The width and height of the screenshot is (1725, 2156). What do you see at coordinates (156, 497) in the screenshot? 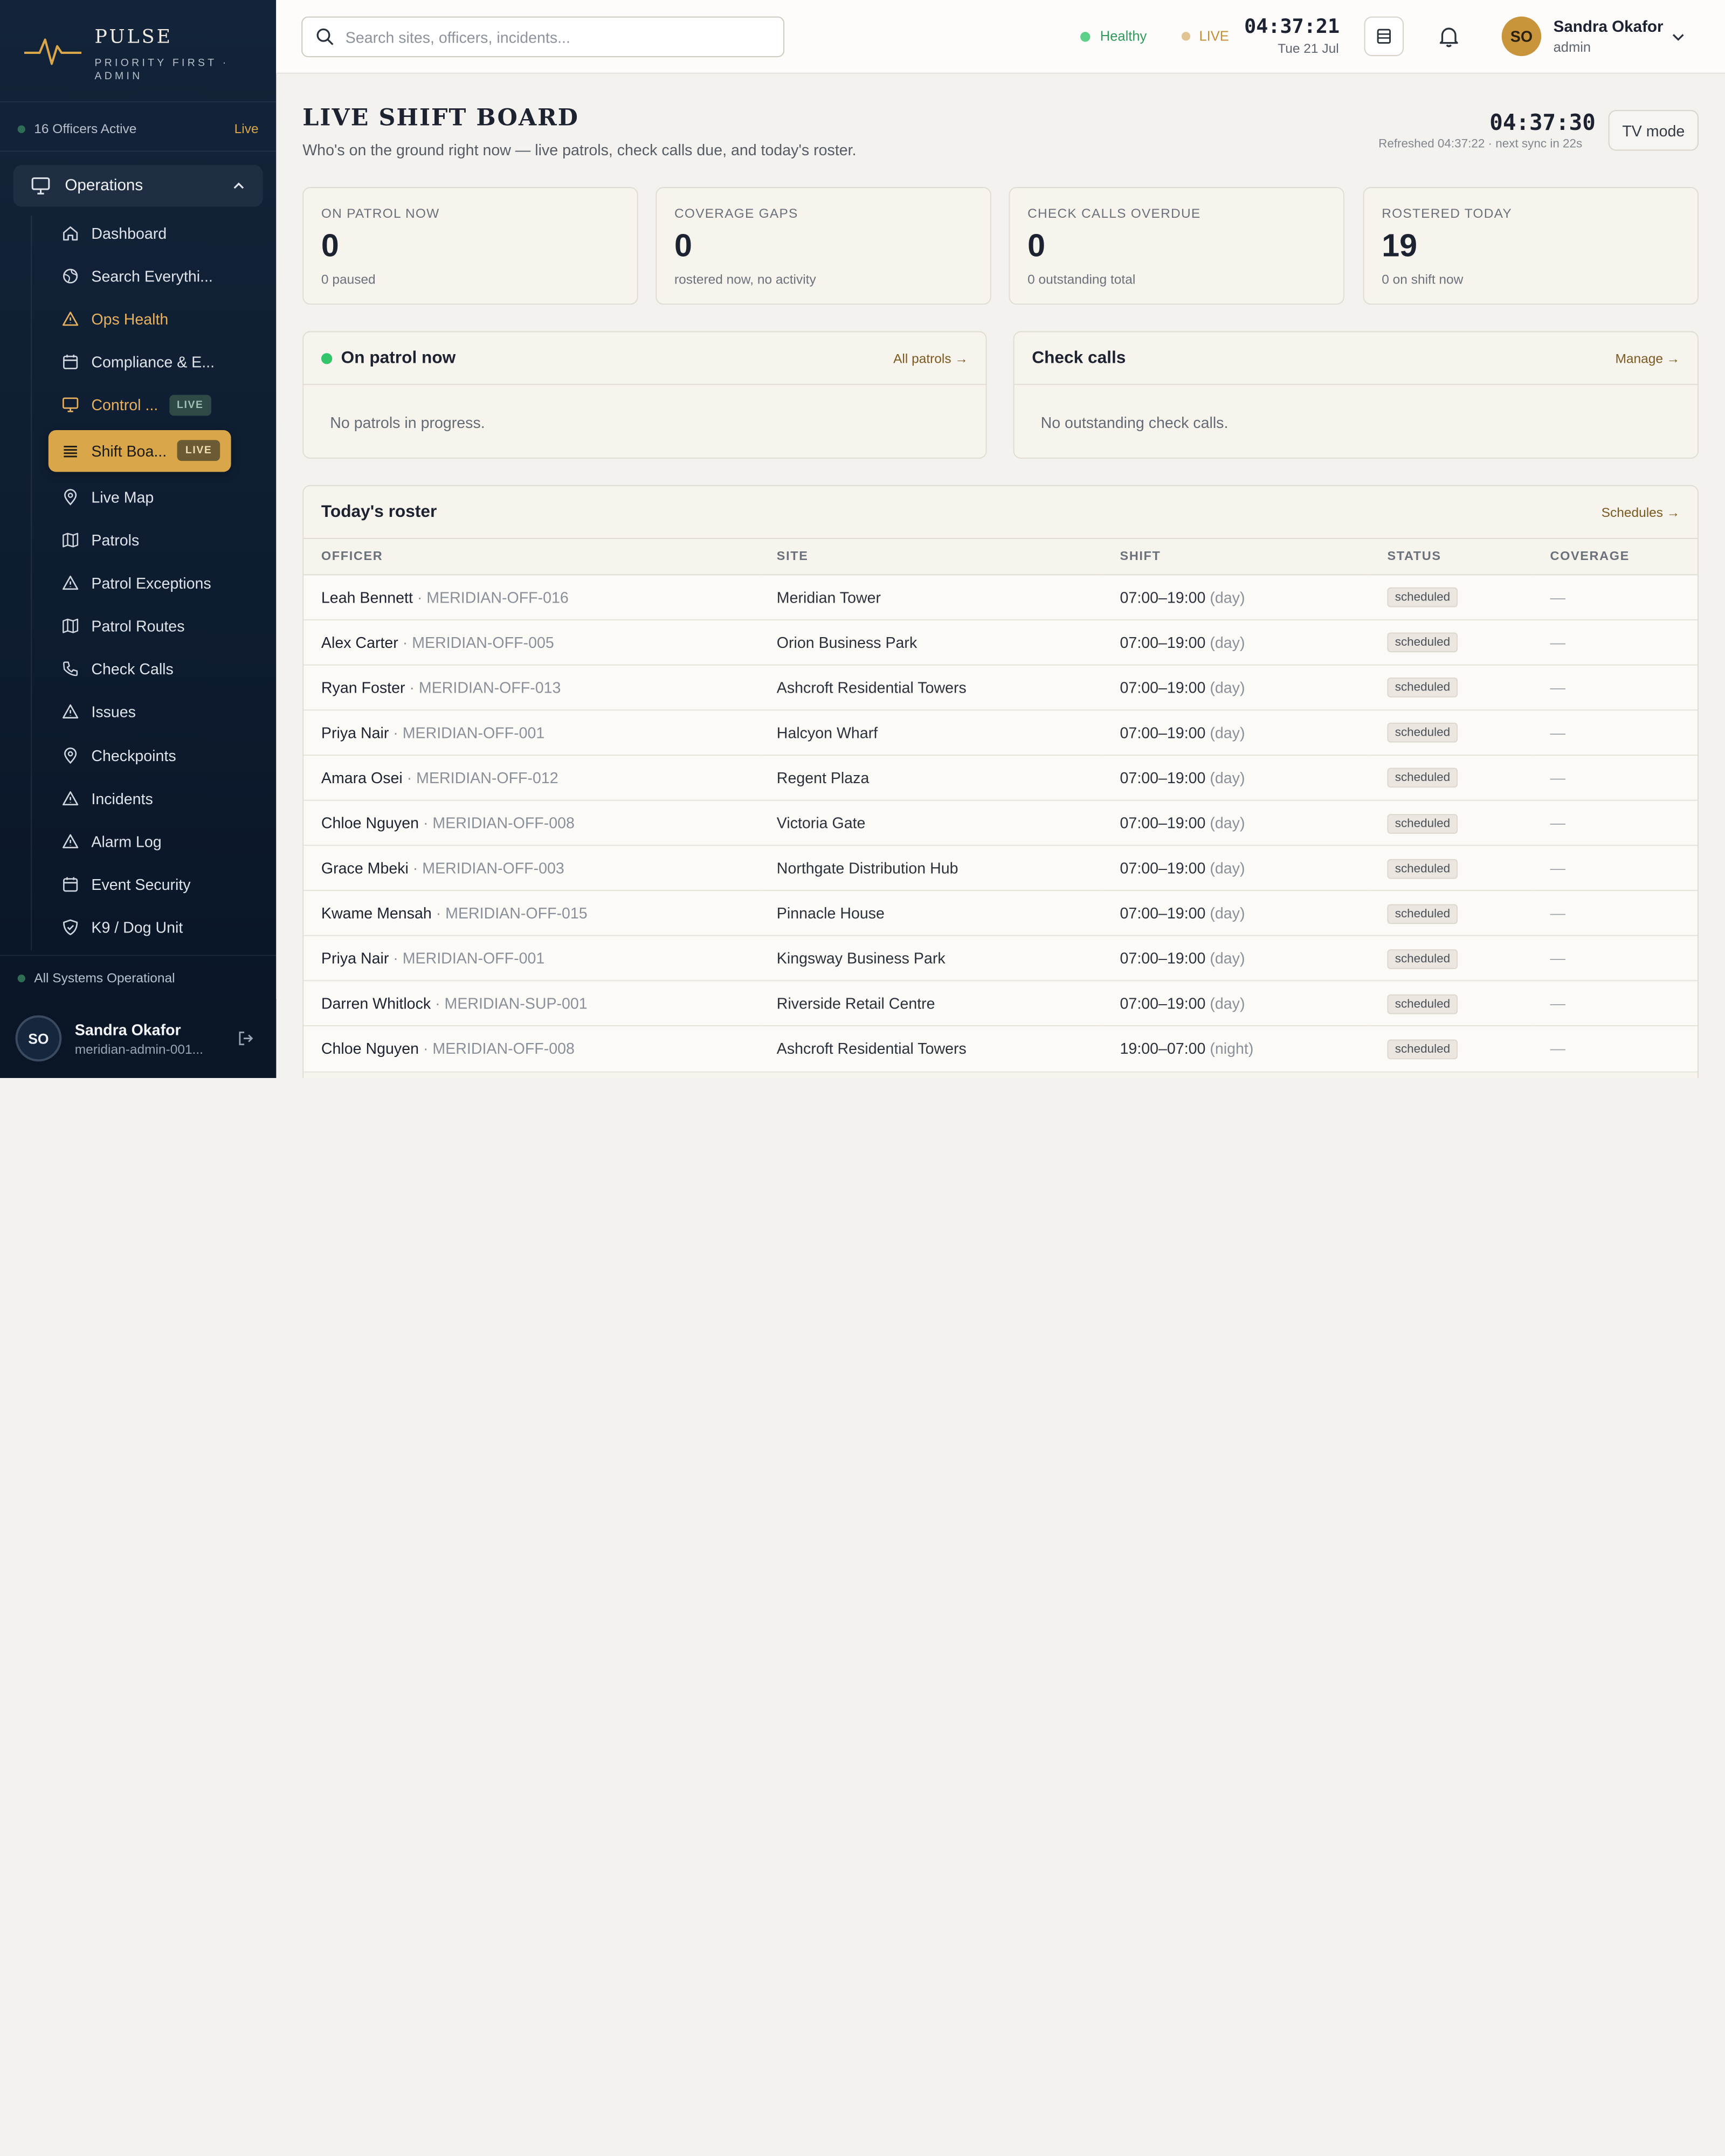
I see `sidebar-item-live-map: Live Map` at bounding box center [156, 497].